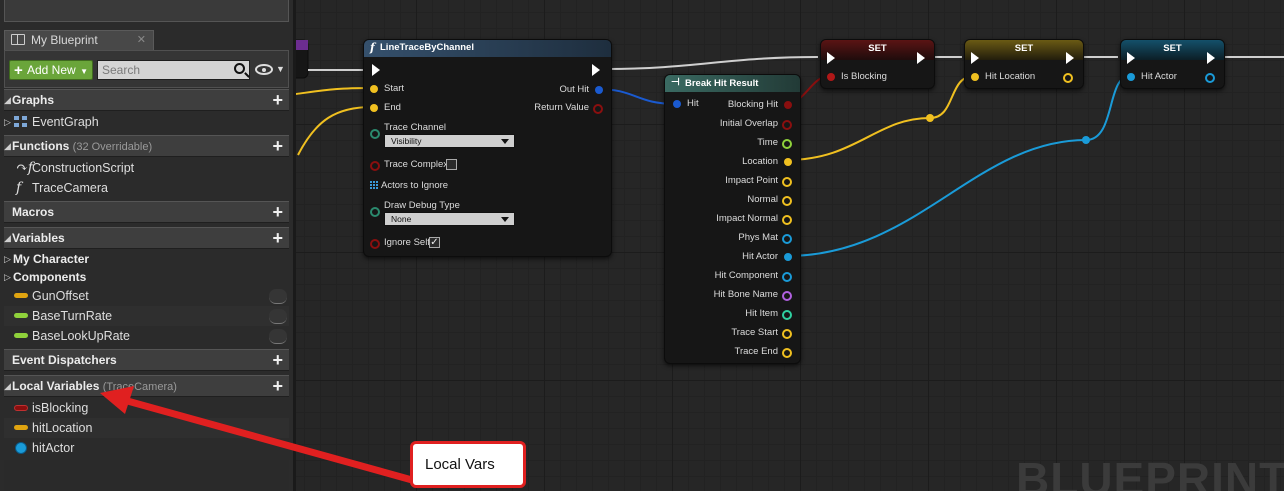 The width and height of the screenshot is (1284, 491). I want to click on annotation-layer, so click(258, 435).